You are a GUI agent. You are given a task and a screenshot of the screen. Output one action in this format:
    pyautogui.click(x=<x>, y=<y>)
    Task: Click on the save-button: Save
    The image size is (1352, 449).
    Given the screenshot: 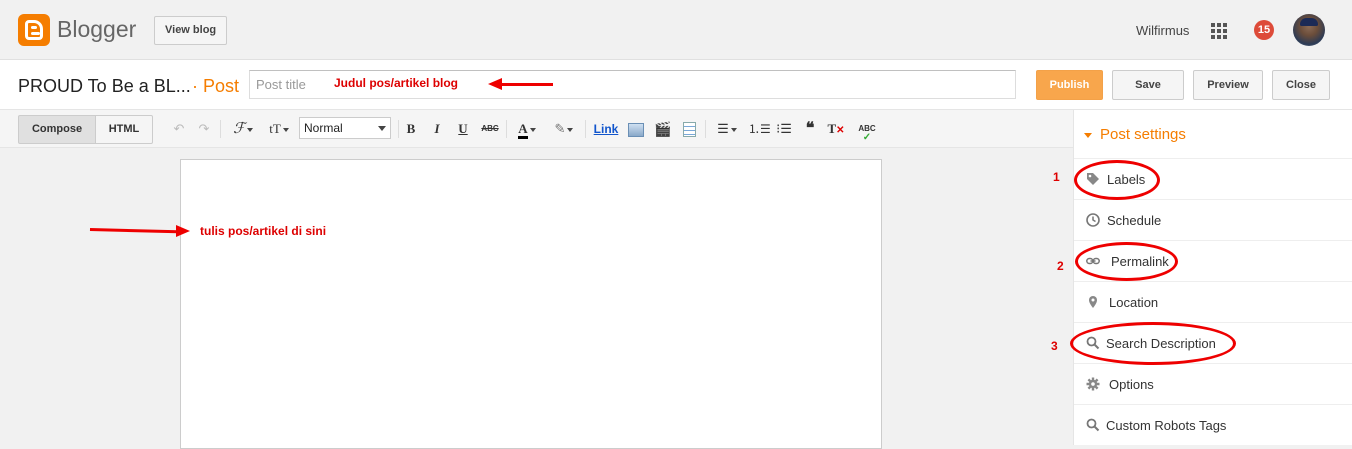 What is the action you would take?
    pyautogui.click(x=1148, y=85)
    